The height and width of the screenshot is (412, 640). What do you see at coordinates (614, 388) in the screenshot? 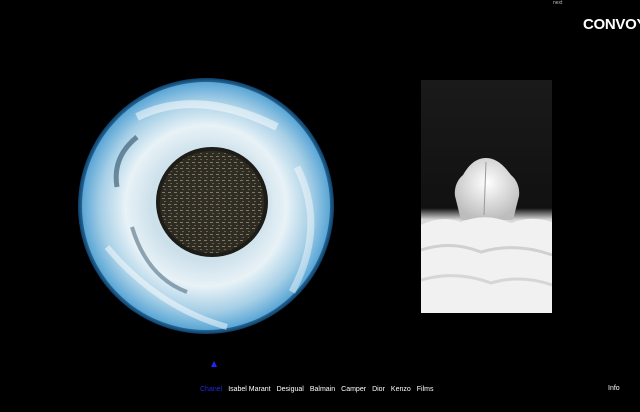
I see `info-link: Info` at bounding box center [614, 388].